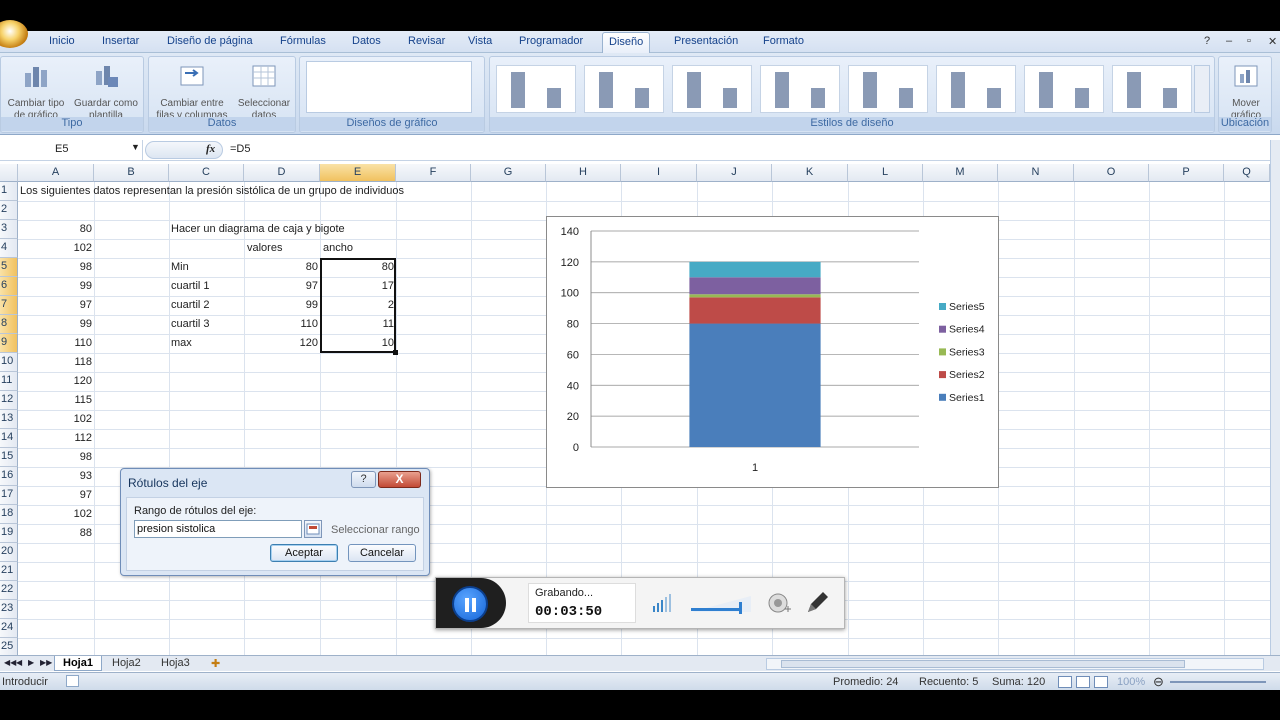 The height and width of the screenshot is (720, 1280). What do you see at coordinates (433, 173) in the screenshot?
I see `column-header: F` at bounding box center [433, 173].